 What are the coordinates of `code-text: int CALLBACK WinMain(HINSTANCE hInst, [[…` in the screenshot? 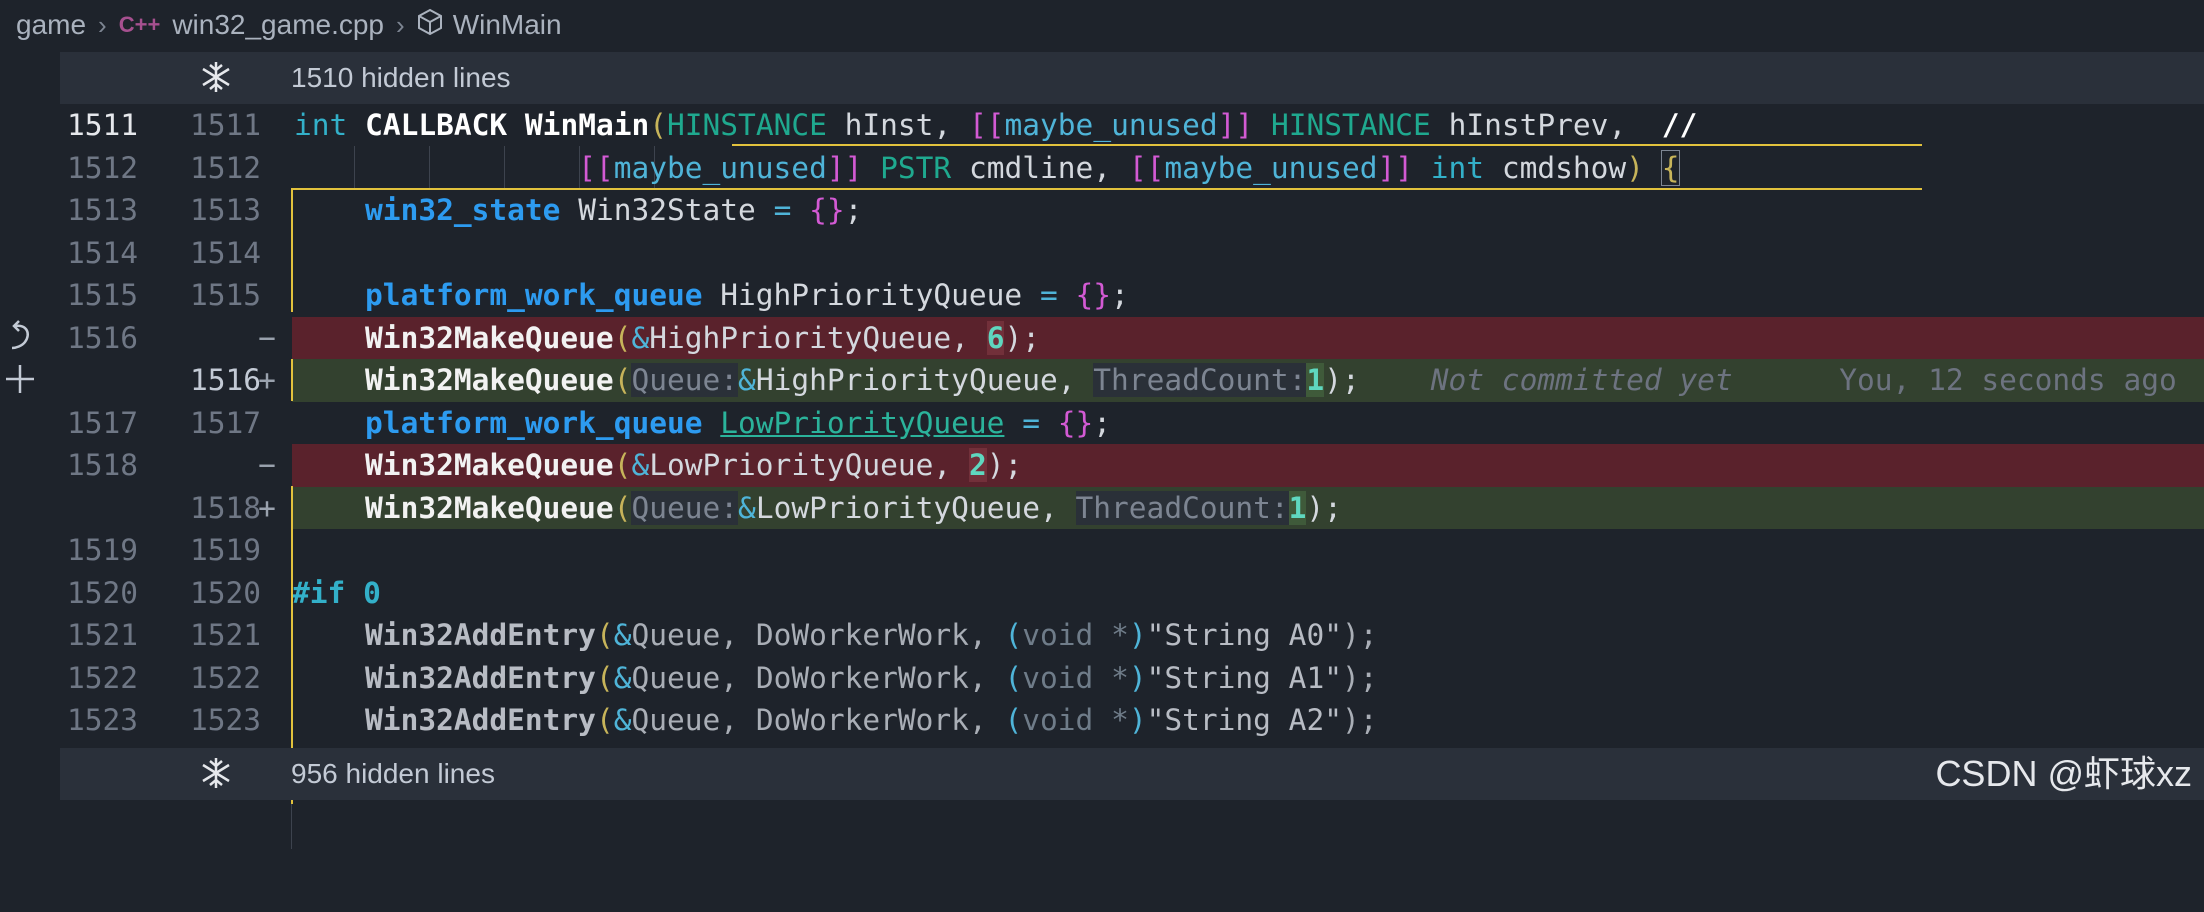 It's located at (996, 125).